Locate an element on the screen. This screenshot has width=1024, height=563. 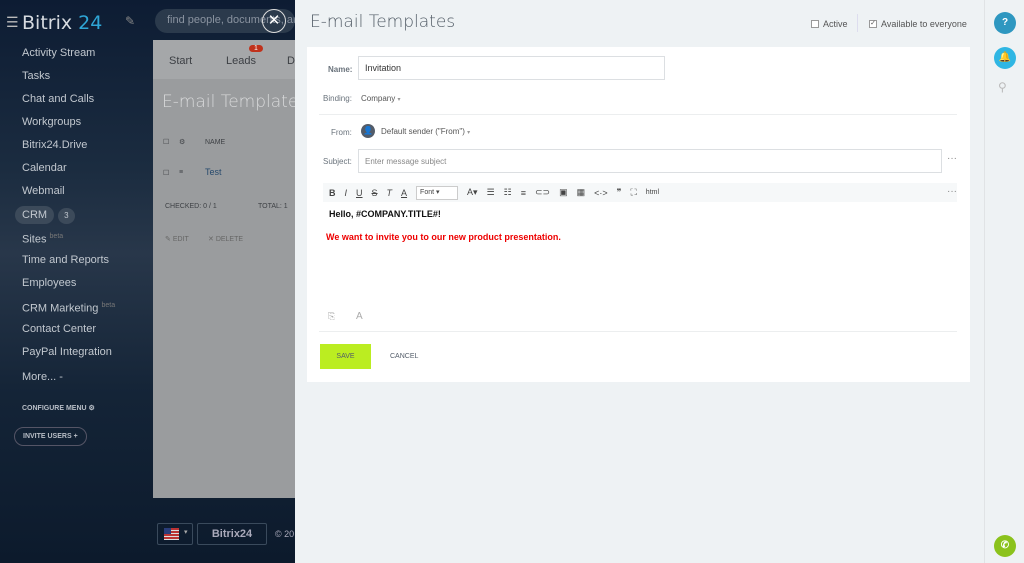
logo-text: Bitrix is located at coordinates (47, 23).